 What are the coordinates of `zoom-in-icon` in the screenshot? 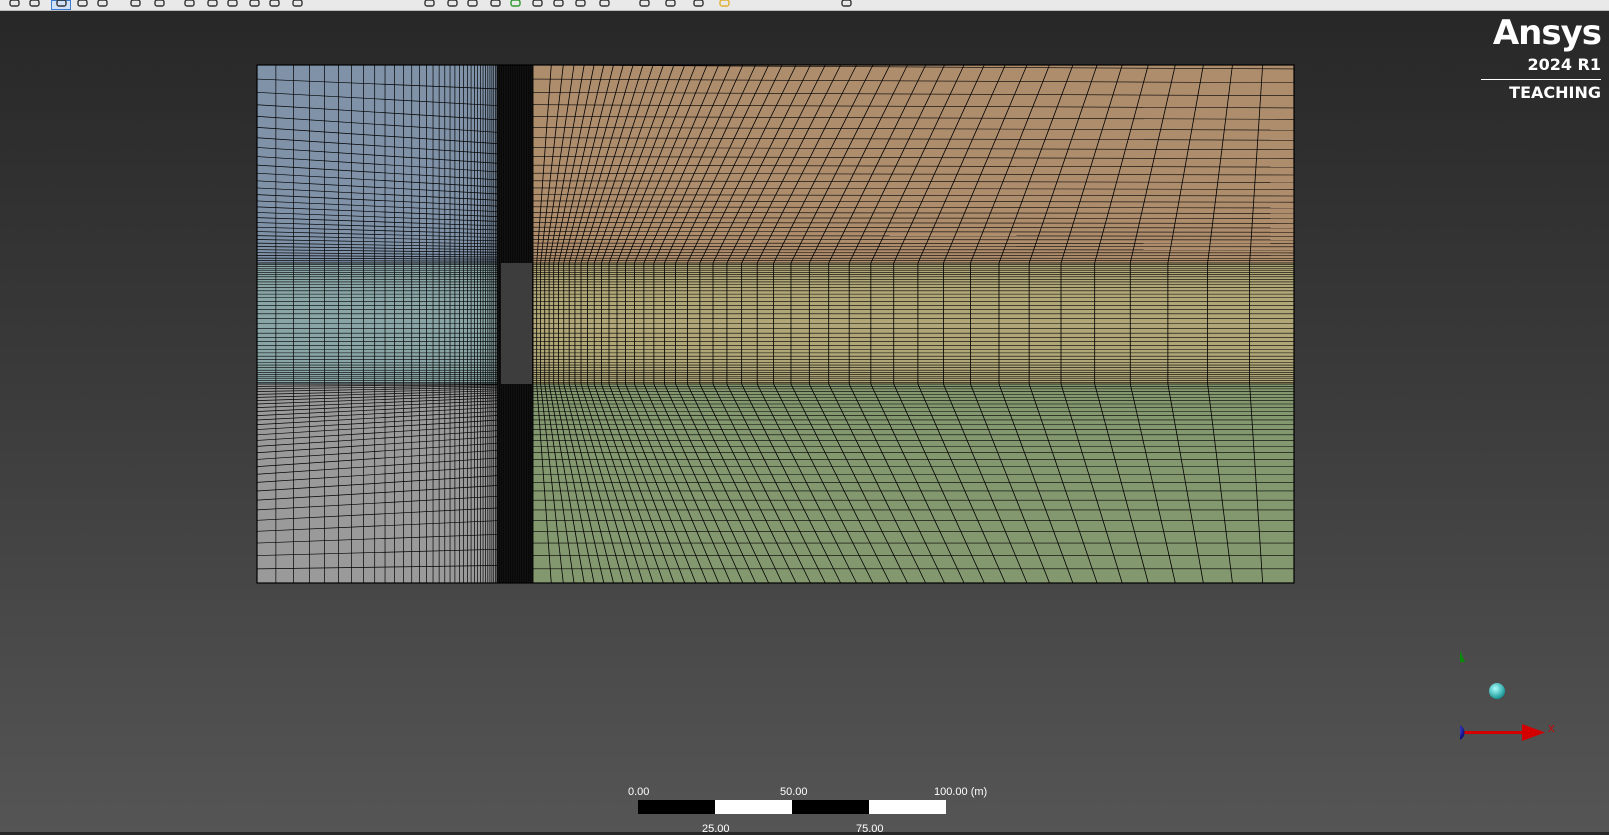 It's located at (213, 4).